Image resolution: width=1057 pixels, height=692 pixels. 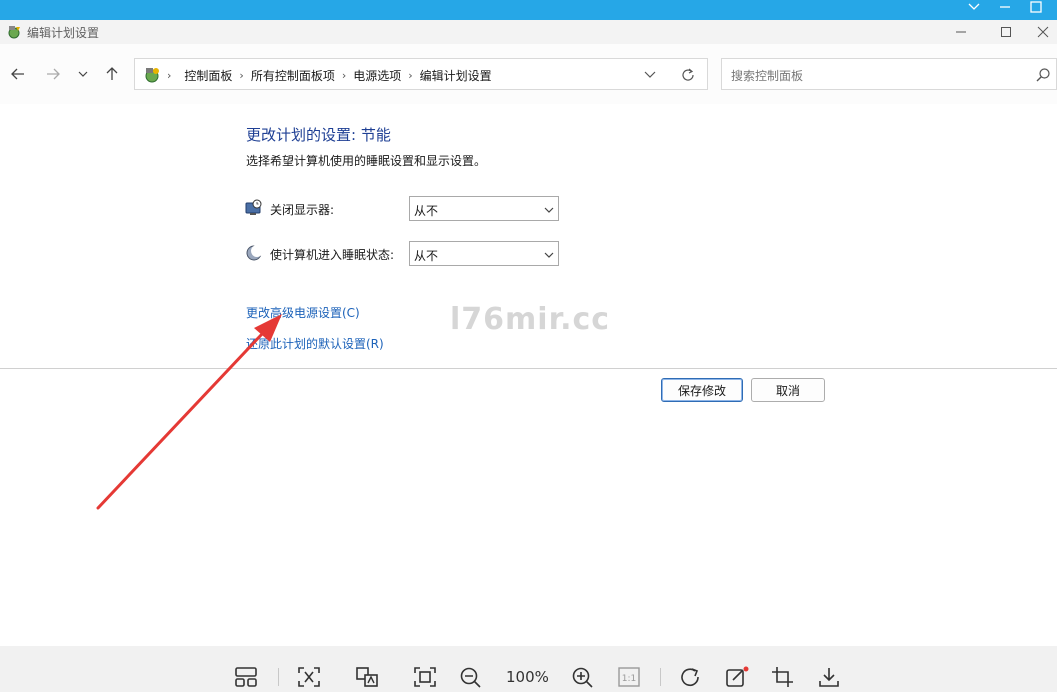 I want to click on layout-grid-icon, so click(x=246, y=677).